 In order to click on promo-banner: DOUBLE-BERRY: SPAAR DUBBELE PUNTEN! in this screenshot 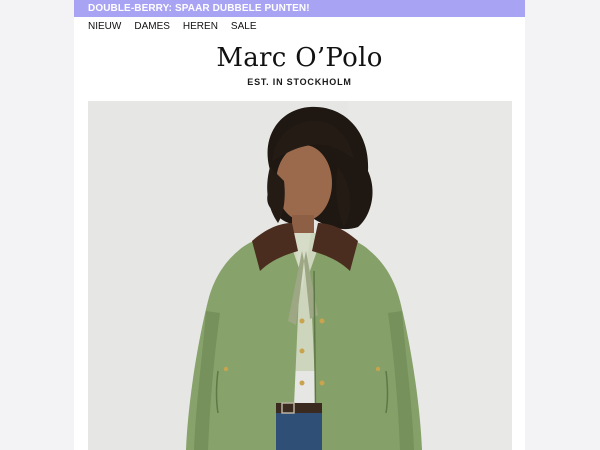, I will do `click(299, 8)`.